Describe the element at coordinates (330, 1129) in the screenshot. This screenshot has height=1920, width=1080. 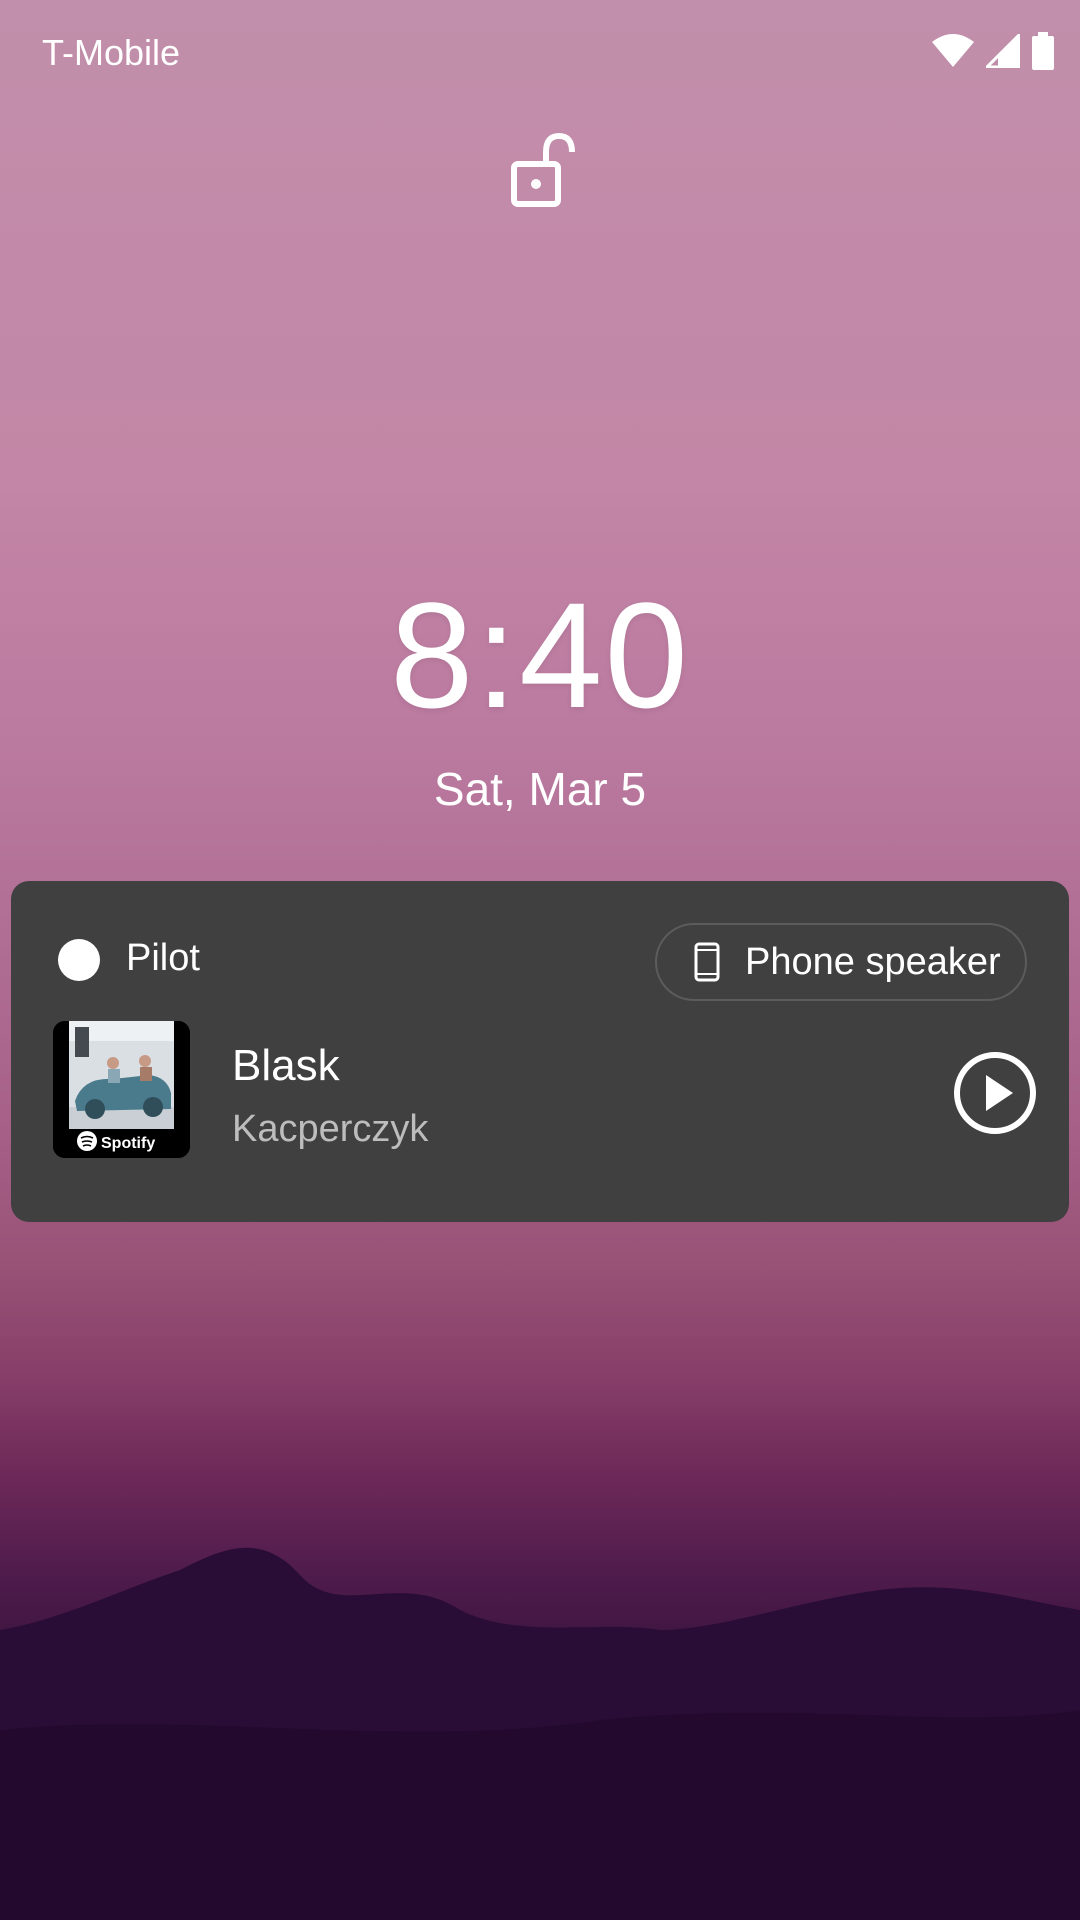
I see `track-artist: Kacperczyk` at that location.